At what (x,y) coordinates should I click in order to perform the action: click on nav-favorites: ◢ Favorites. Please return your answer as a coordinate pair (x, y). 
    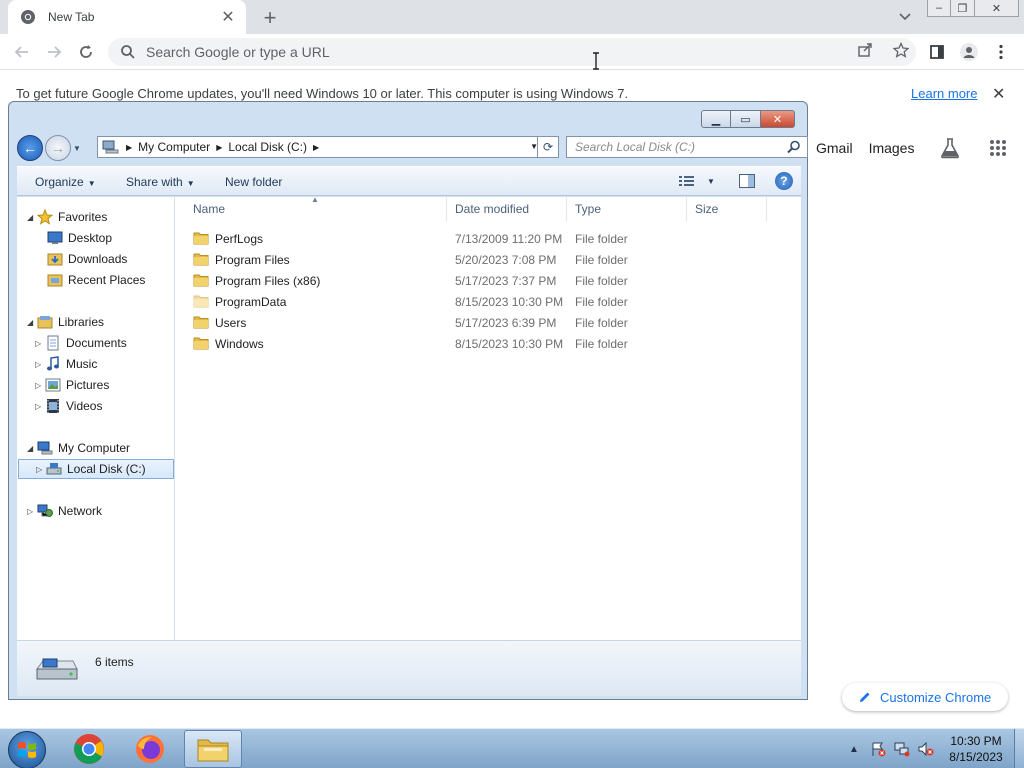
    Looking at the image, I should click on (67, 217).